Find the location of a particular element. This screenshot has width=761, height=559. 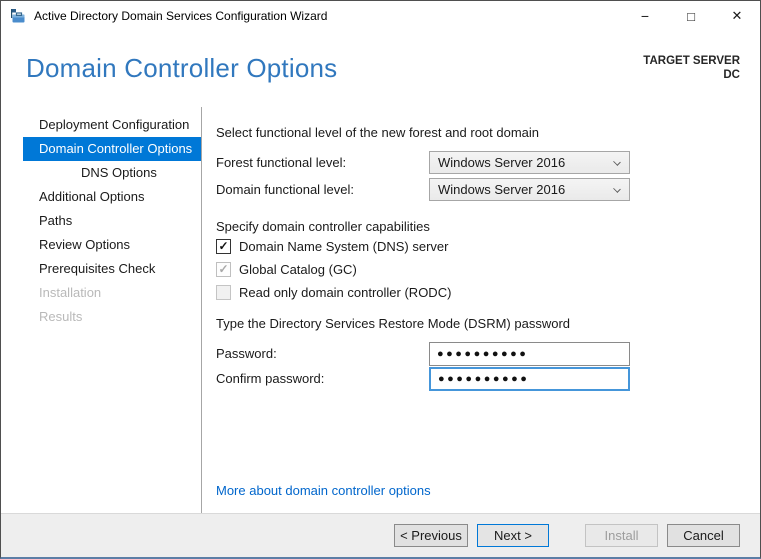

forest-functional-level-value: Windows Server 2016 is located at coordinates (502, 162).